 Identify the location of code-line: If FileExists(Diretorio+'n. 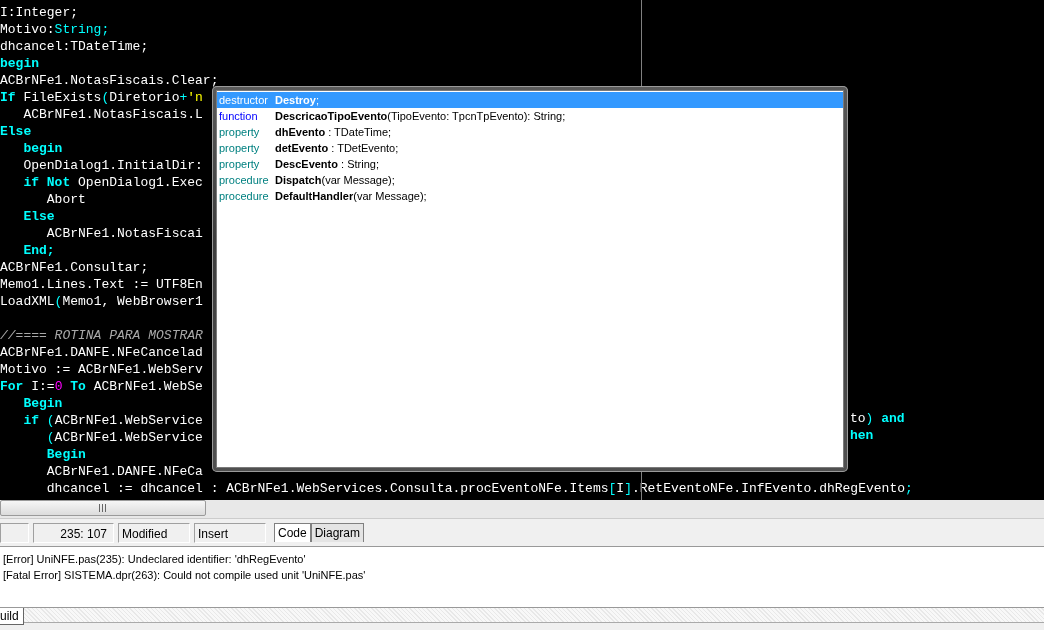
(101, 97).